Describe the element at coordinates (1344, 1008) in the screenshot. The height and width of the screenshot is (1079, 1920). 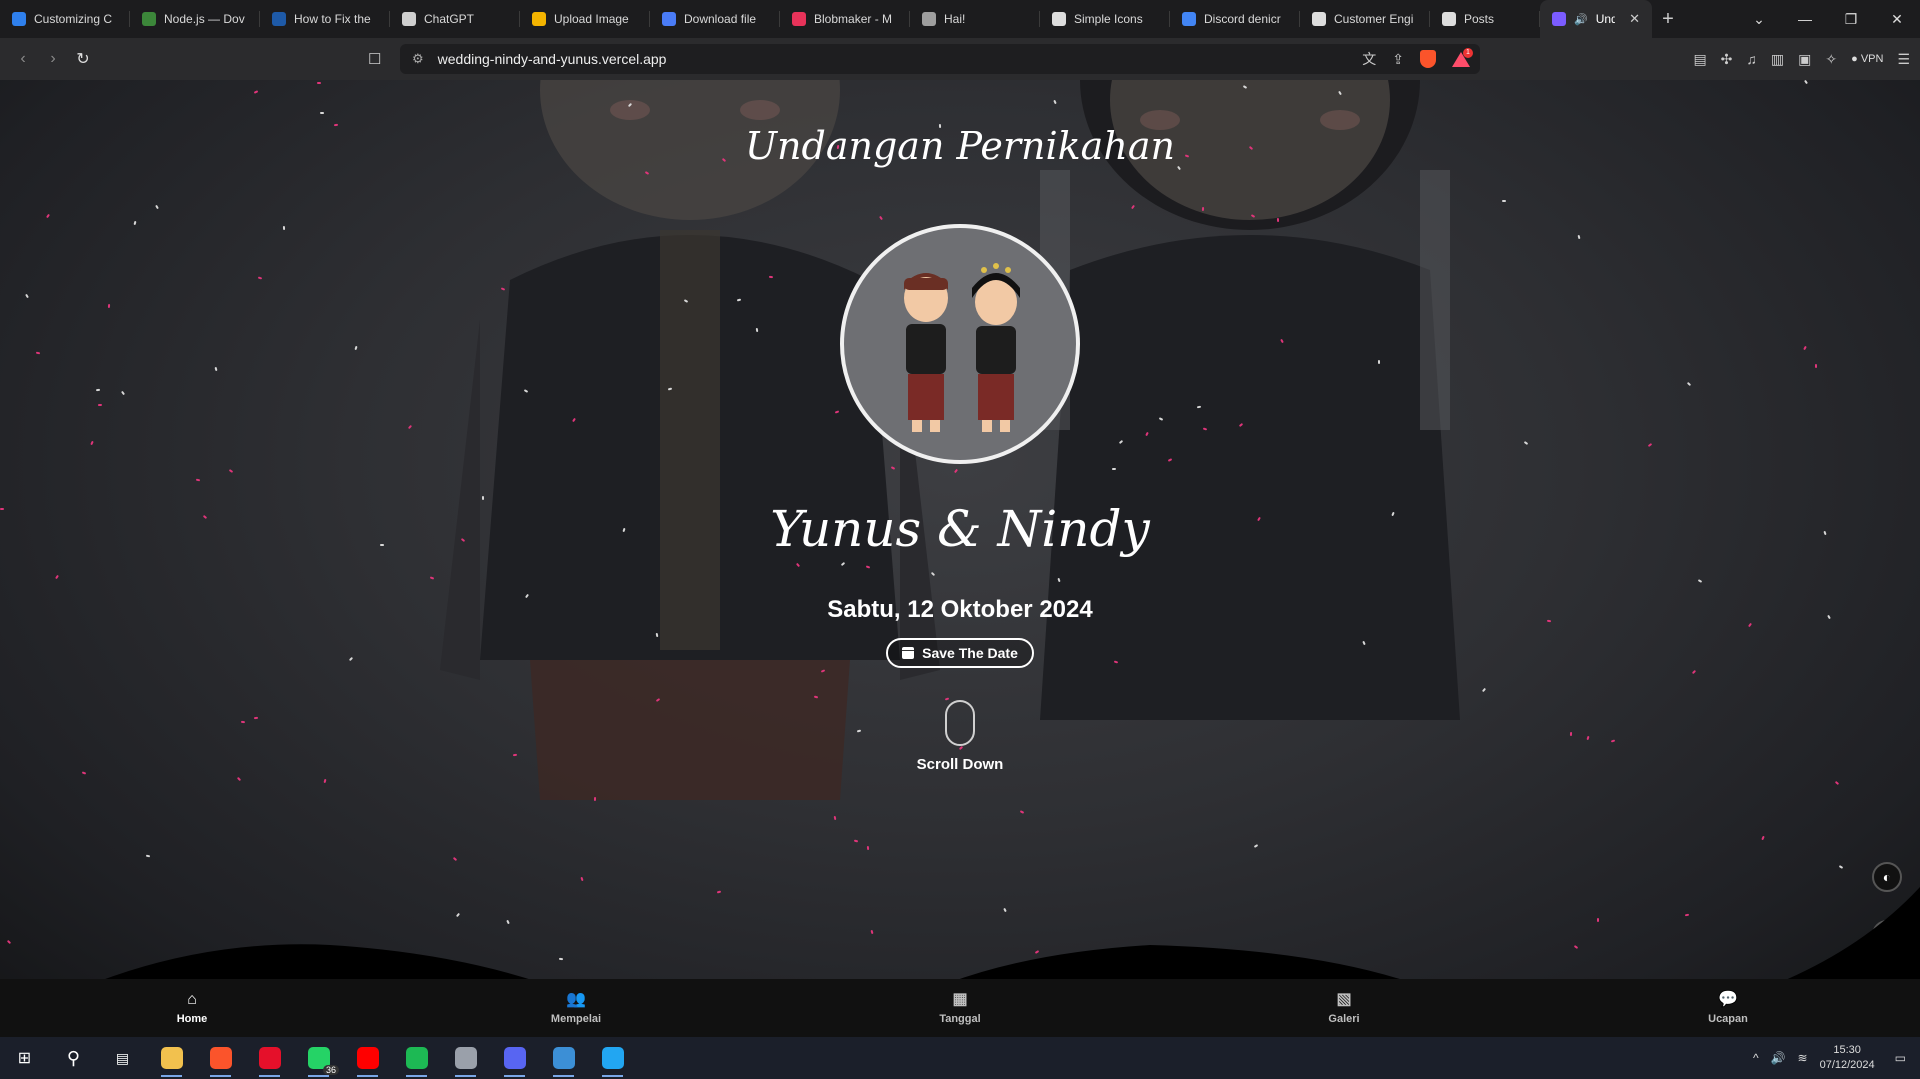
I see `nav-galeri: ▧ Galeri` at that location.